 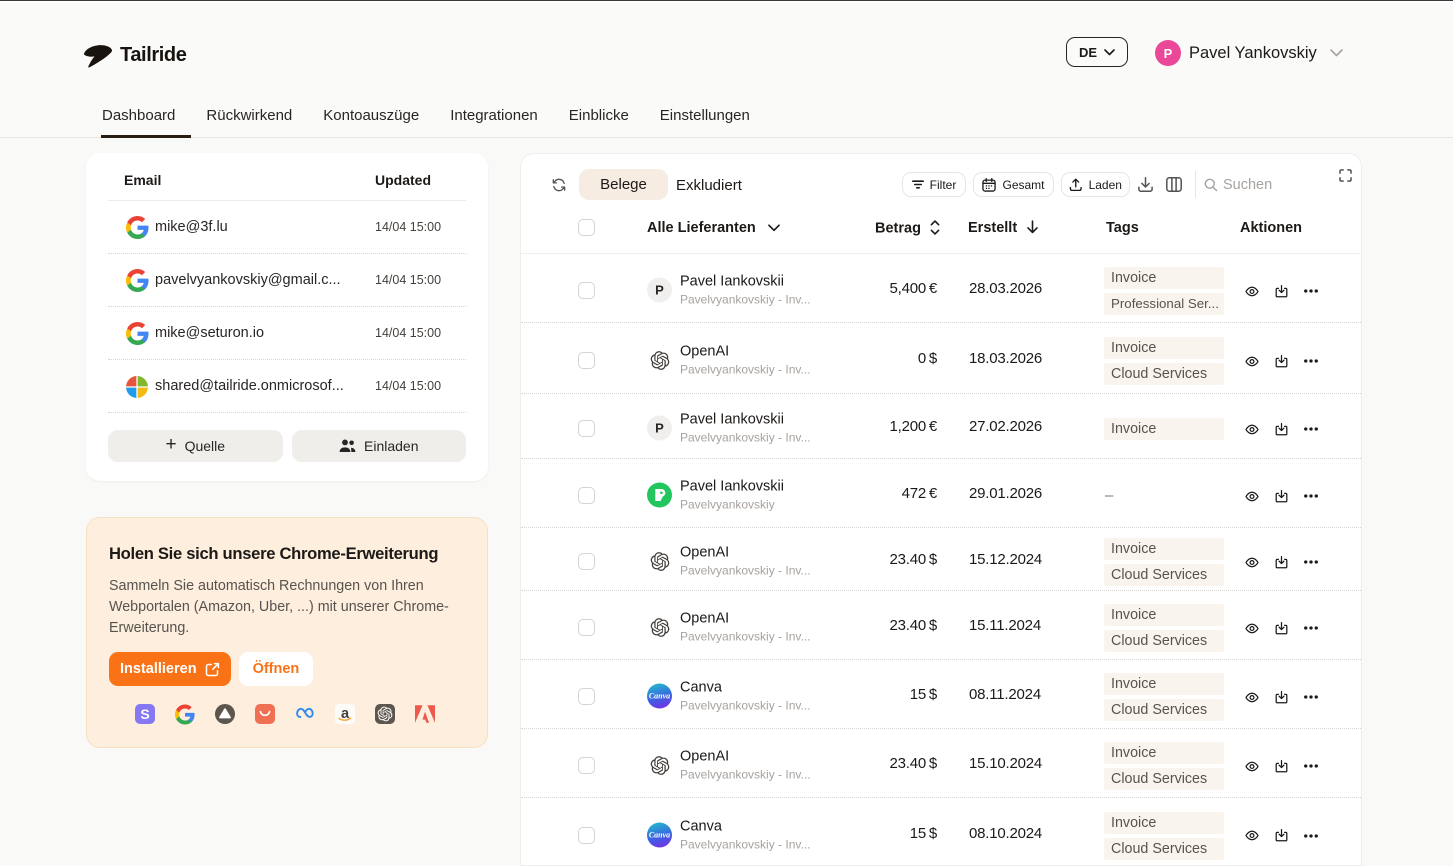 What do you see at coordinates (144, 714) in the screenshot?
I see `svg-text: S` at bounding box center [144, 714].